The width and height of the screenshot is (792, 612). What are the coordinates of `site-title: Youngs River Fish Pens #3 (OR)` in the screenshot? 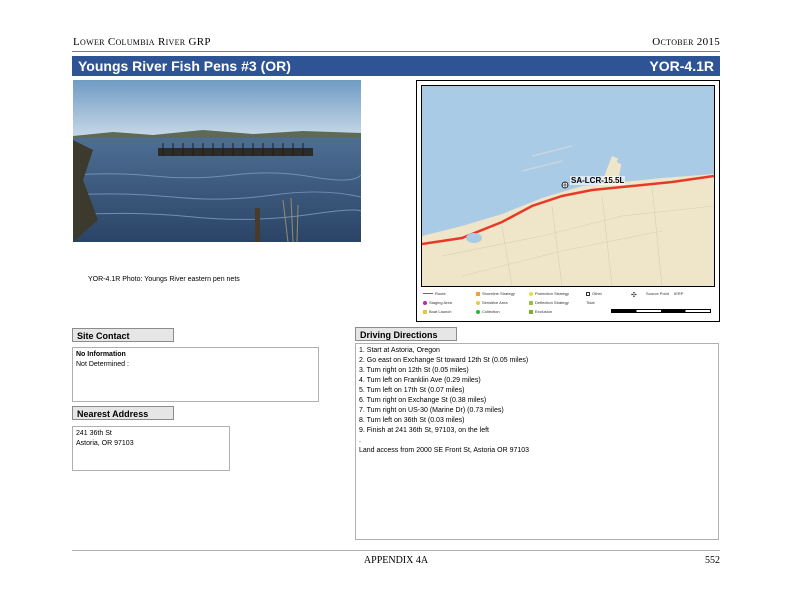 It's located at (184, 66).